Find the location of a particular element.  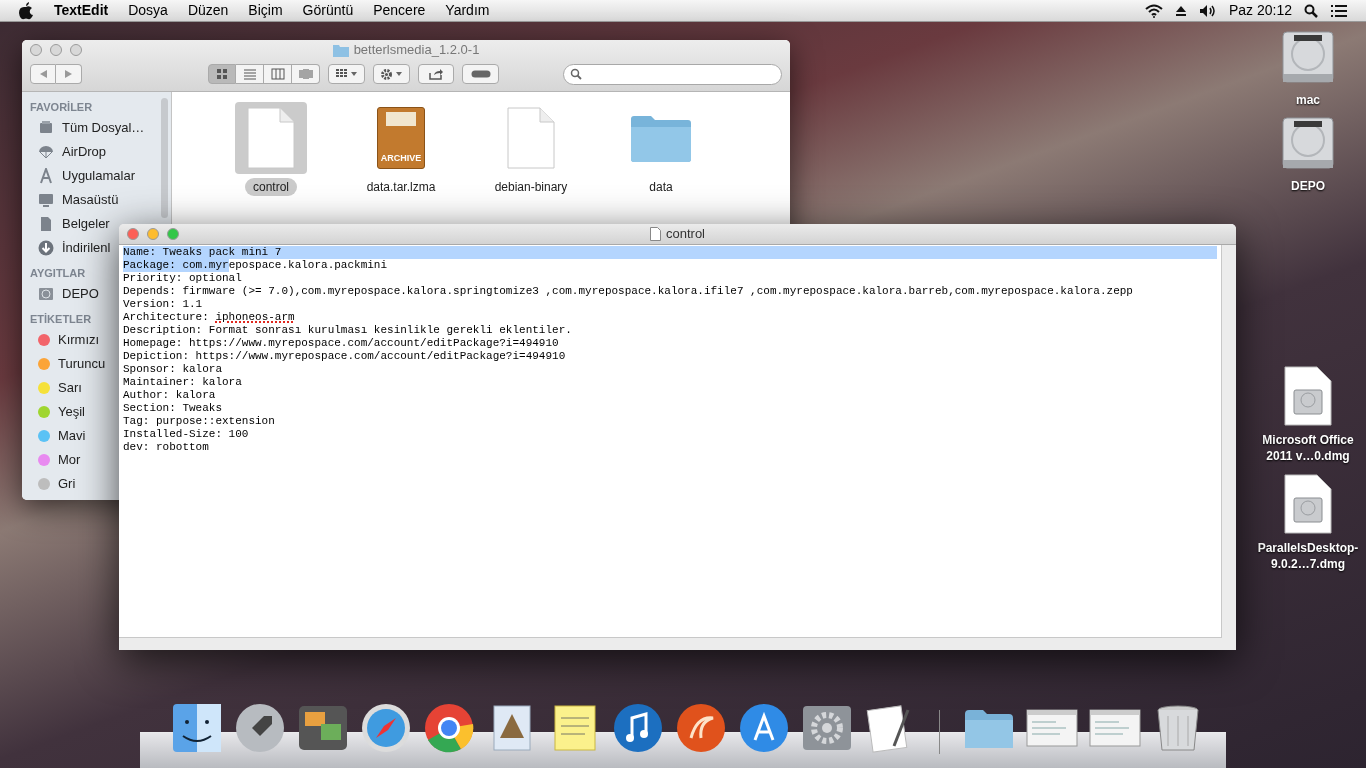

left-triangle-icon is located at coordinates (43, 74).